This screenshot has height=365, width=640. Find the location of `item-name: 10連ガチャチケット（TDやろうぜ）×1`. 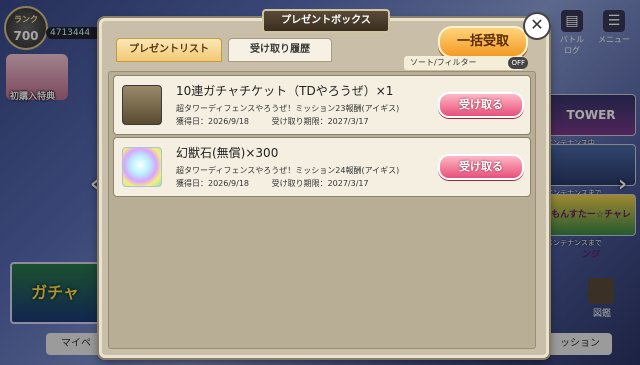

item-name: 10連ガチャチケット（TDやろうぜ）×1 is located at coordinates (285, 91).